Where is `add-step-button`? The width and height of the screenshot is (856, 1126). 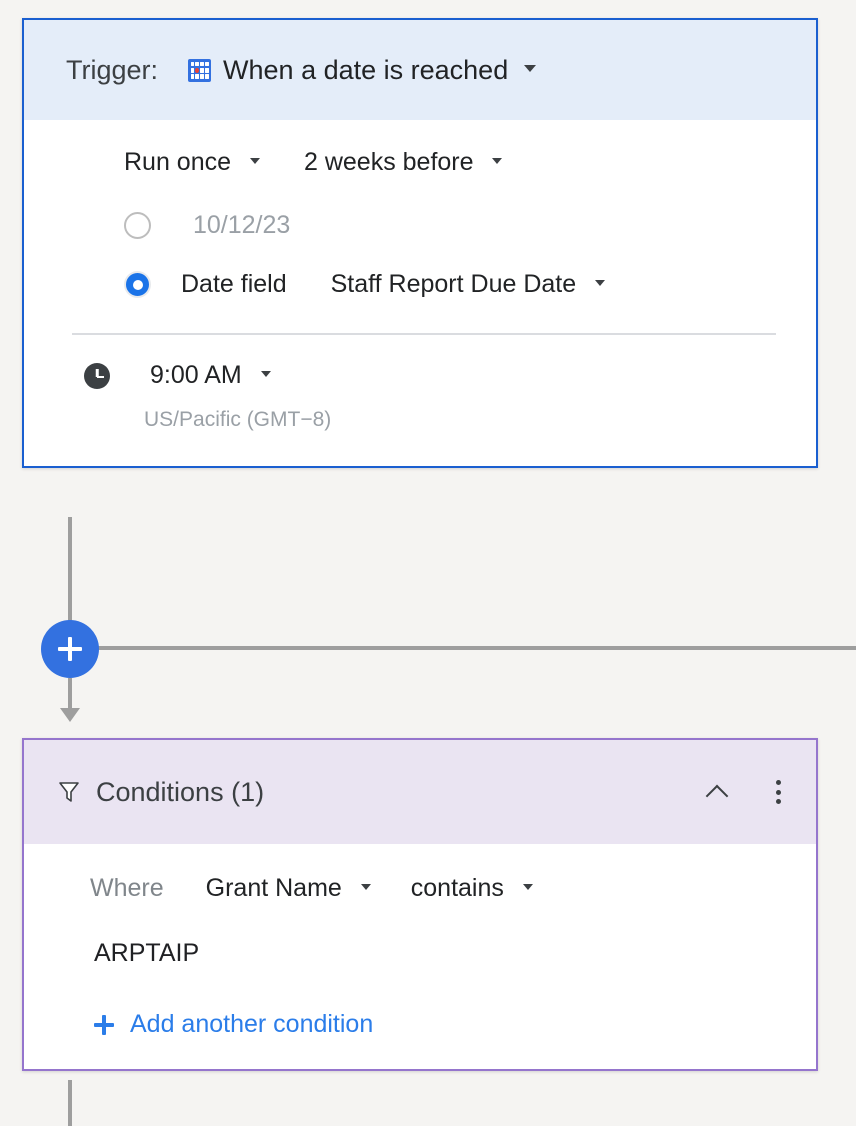
add-step-button is located at coordinates (70, 649).